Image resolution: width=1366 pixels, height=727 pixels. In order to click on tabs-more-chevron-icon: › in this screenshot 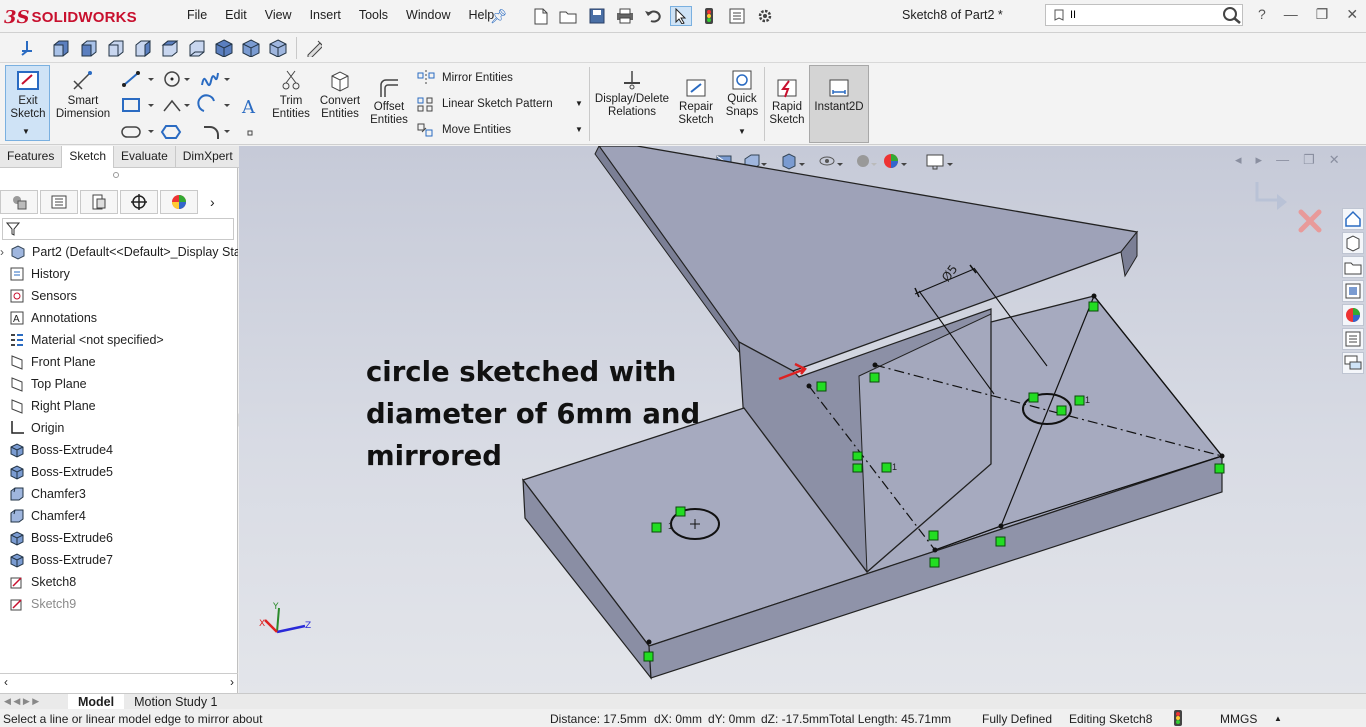, I will do `click(212, 202)`.